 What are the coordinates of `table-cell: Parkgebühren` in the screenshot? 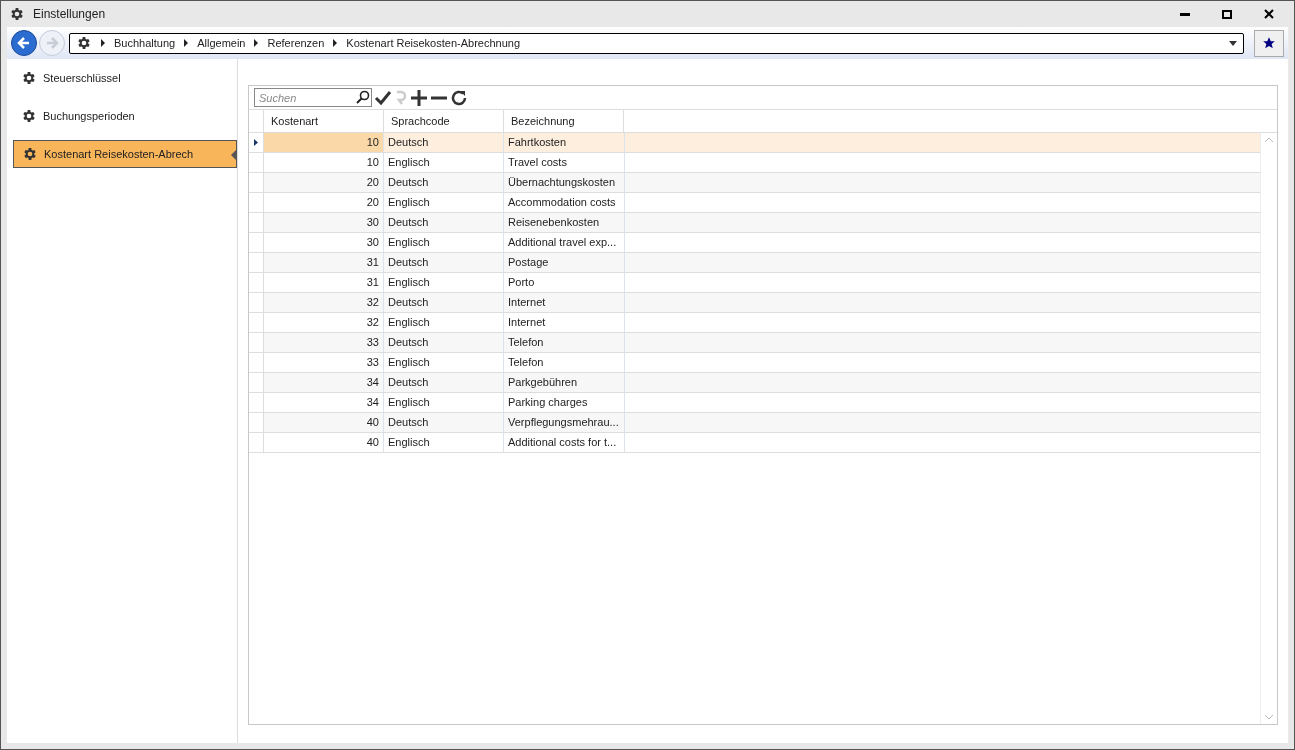 It's located at (564, 382).